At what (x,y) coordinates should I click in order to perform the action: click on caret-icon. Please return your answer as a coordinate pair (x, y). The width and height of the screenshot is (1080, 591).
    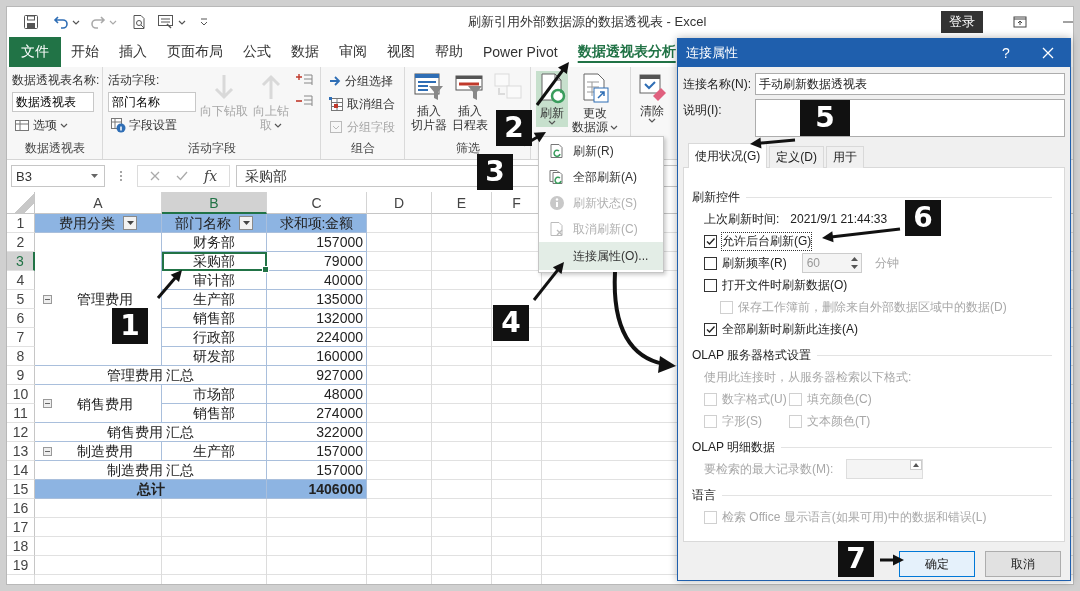
    Looking at the image, I should click on (76, 22).